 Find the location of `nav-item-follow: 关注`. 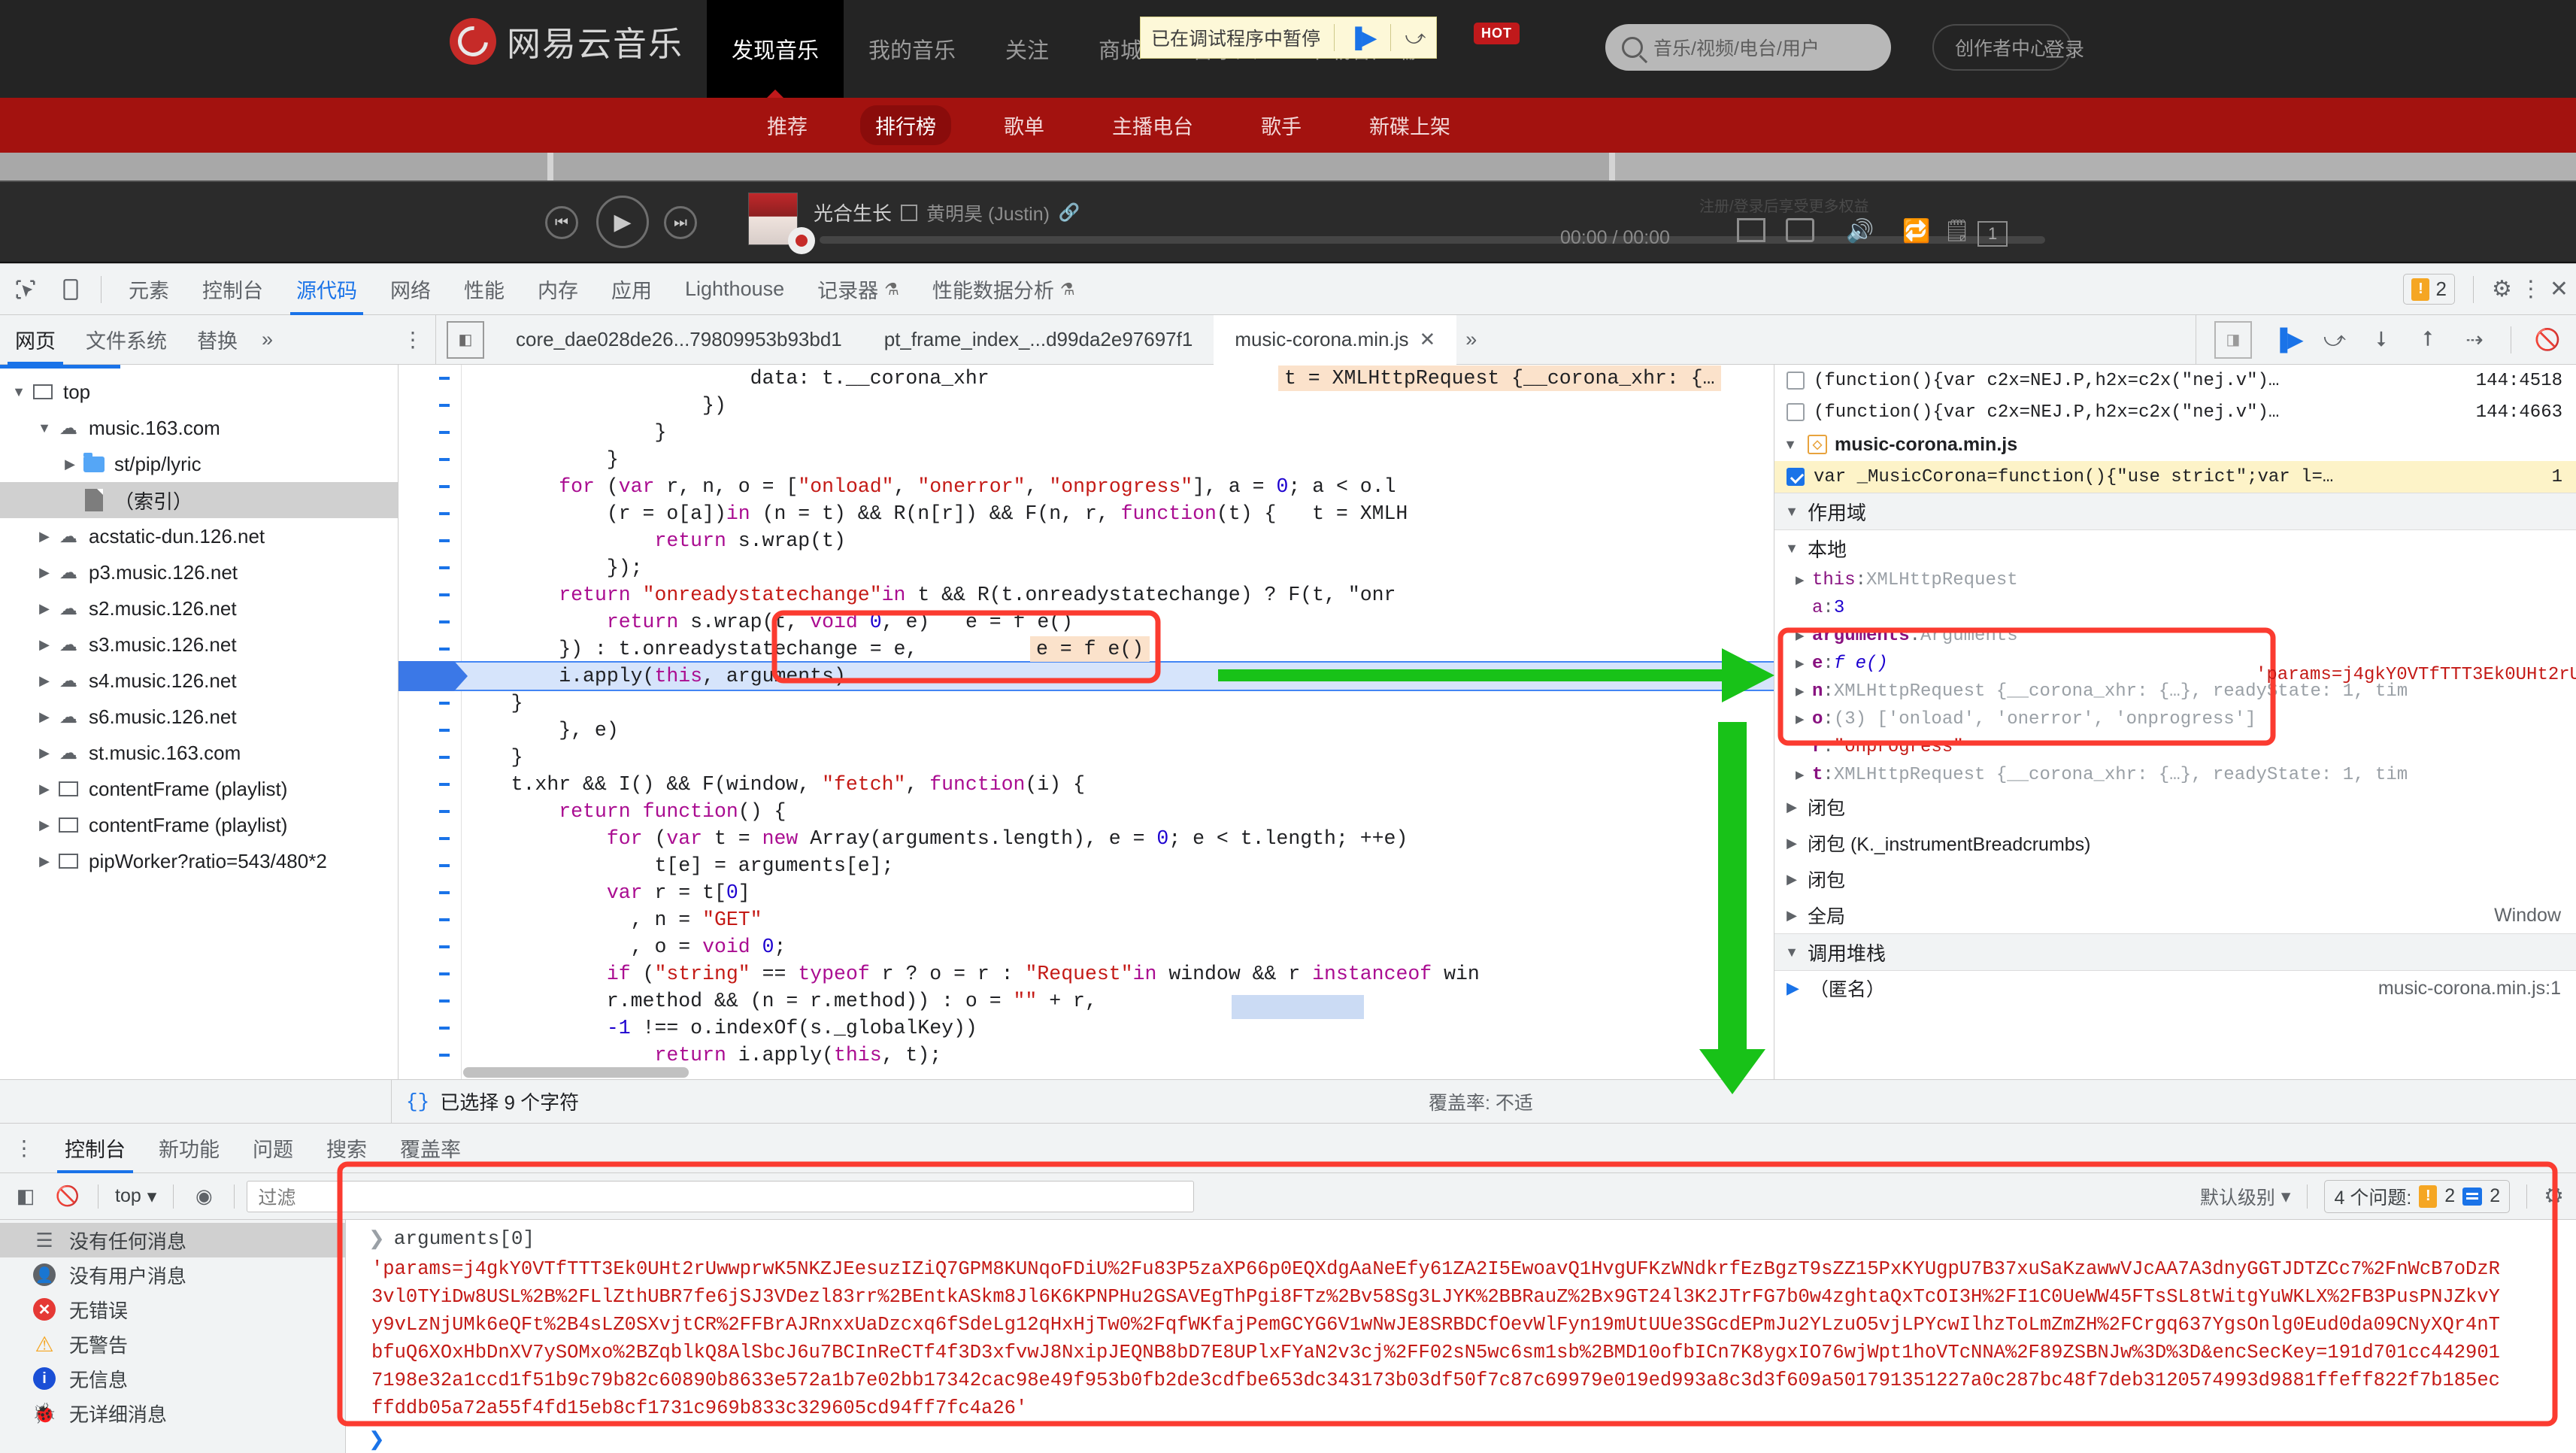

nav-item-follow: 关注 is located at coordinates (1027, 49).